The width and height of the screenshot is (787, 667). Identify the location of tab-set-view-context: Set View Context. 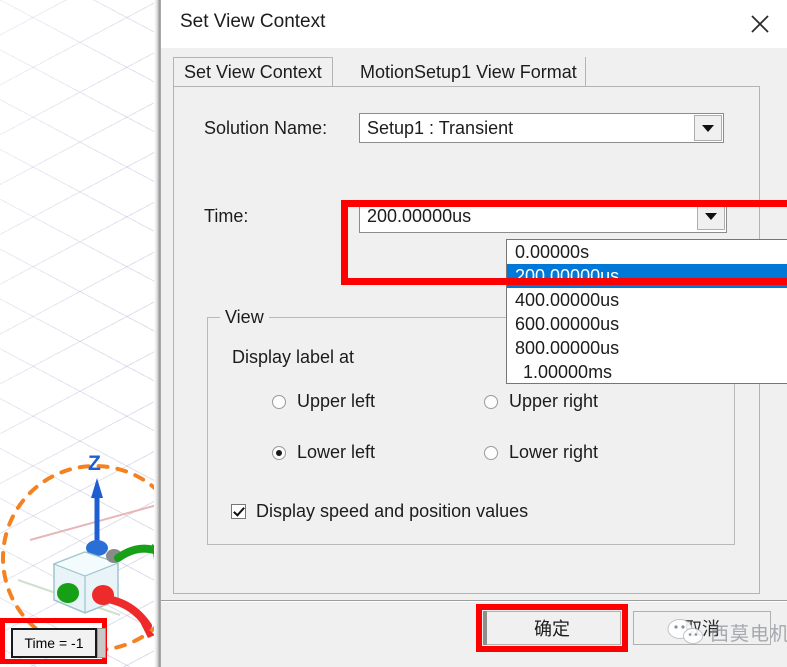
(253, 72).